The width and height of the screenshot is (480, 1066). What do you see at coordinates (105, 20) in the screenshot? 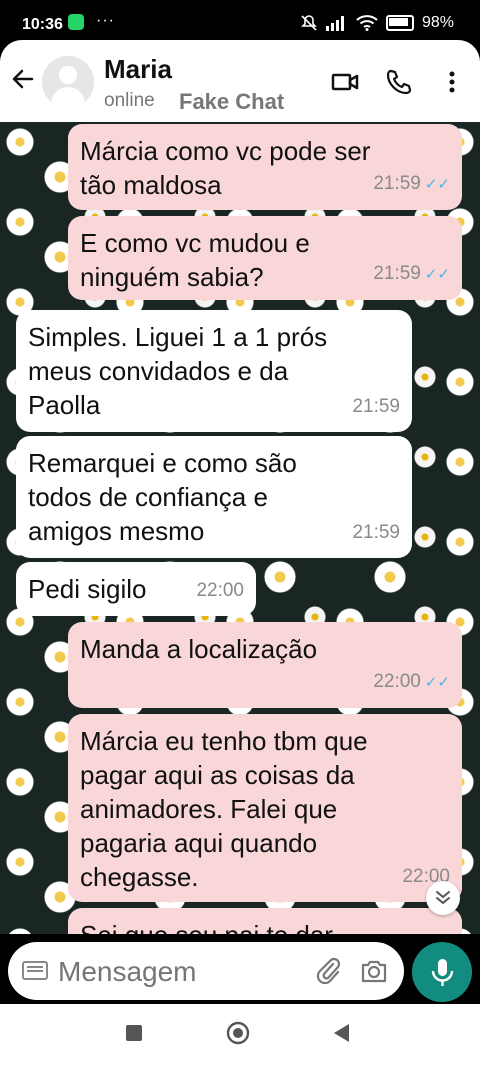
I see `notification-overflow: ···` at bounding box center [105, 20].